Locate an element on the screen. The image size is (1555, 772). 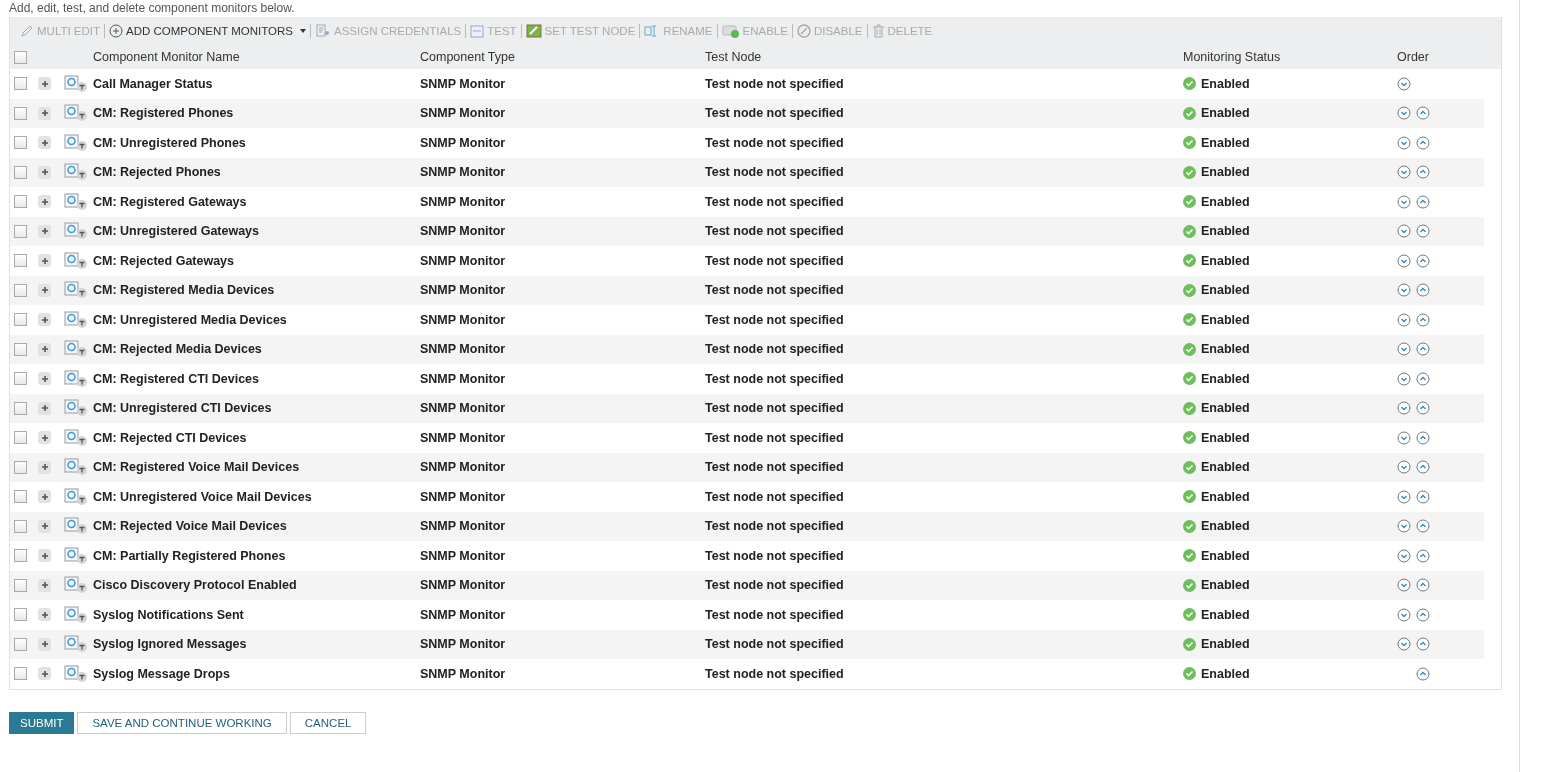
monitor-name: Call Manager Status is located at coordinates (153, 83).